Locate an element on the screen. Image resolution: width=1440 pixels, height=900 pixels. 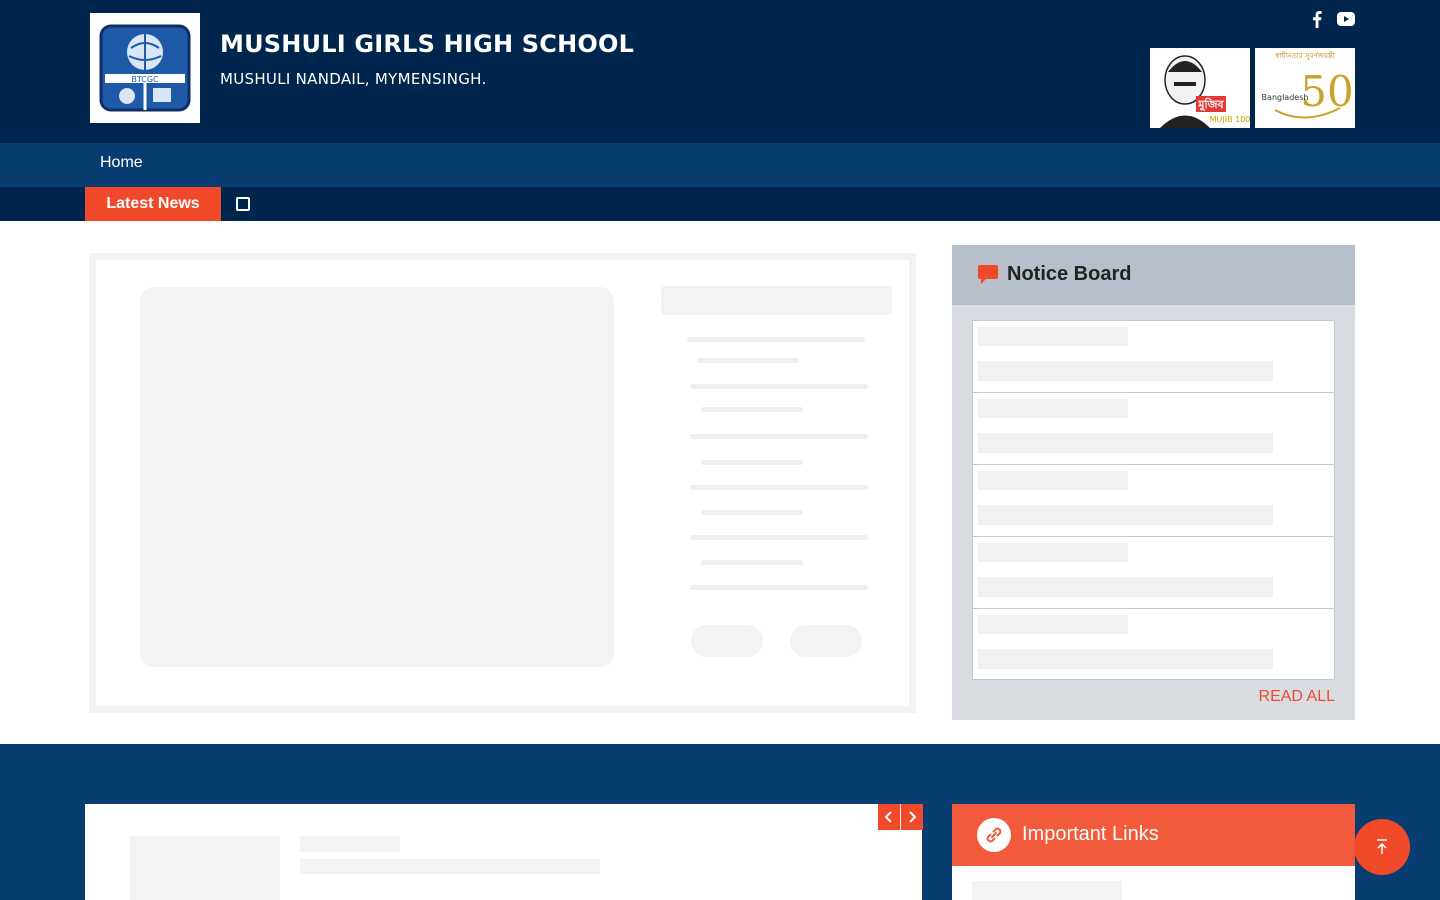
notice-board: Notice Board READ ALL is located at coordinates (1153, 482).